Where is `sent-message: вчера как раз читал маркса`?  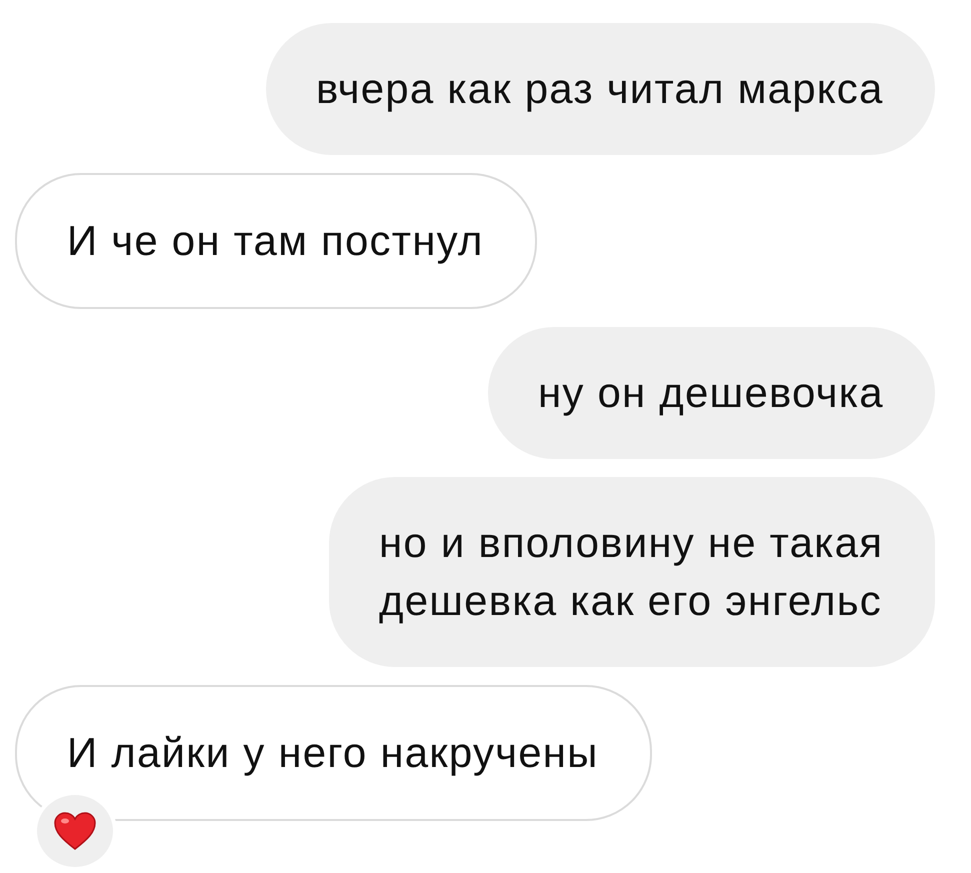 sent-message: вчера как раз читал маркса is located at coordinates (600, 89).